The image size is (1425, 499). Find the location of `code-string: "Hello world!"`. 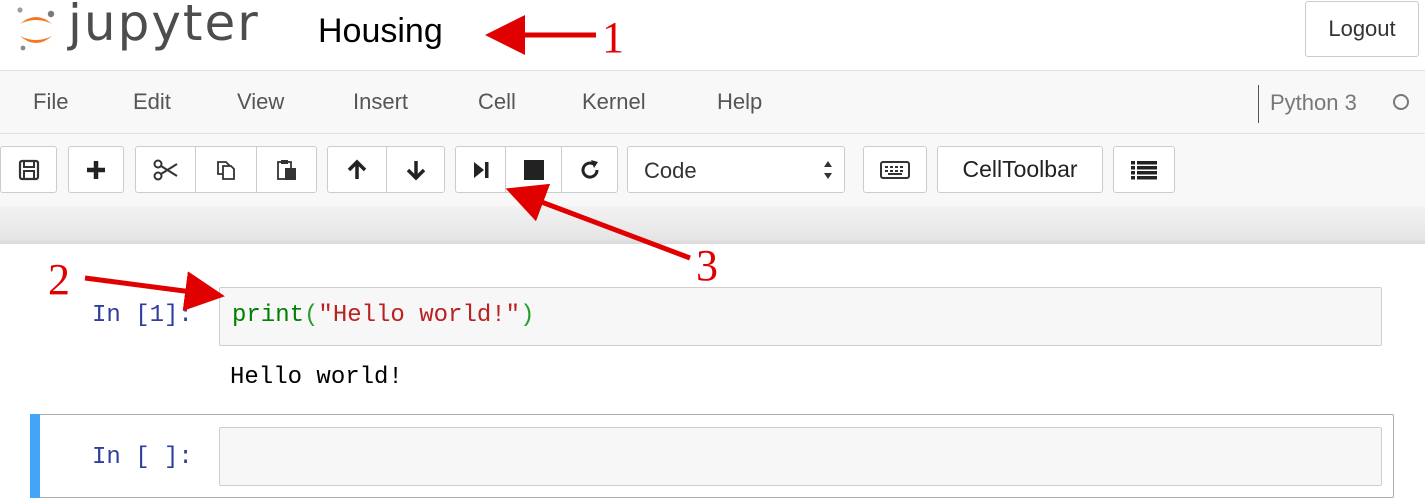

code-string: "Hello world!" is located at coordinates (419, 315).